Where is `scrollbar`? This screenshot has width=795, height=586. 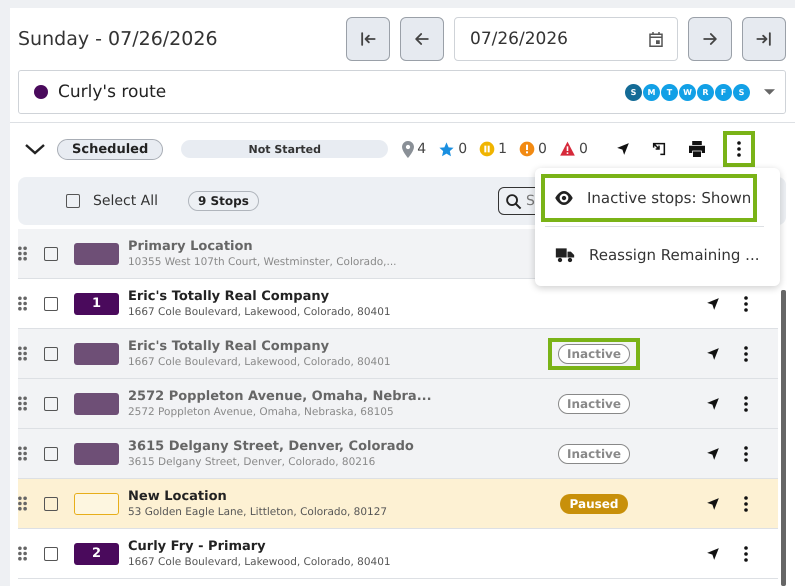 scrollbar is located at coordinates (783, 438).